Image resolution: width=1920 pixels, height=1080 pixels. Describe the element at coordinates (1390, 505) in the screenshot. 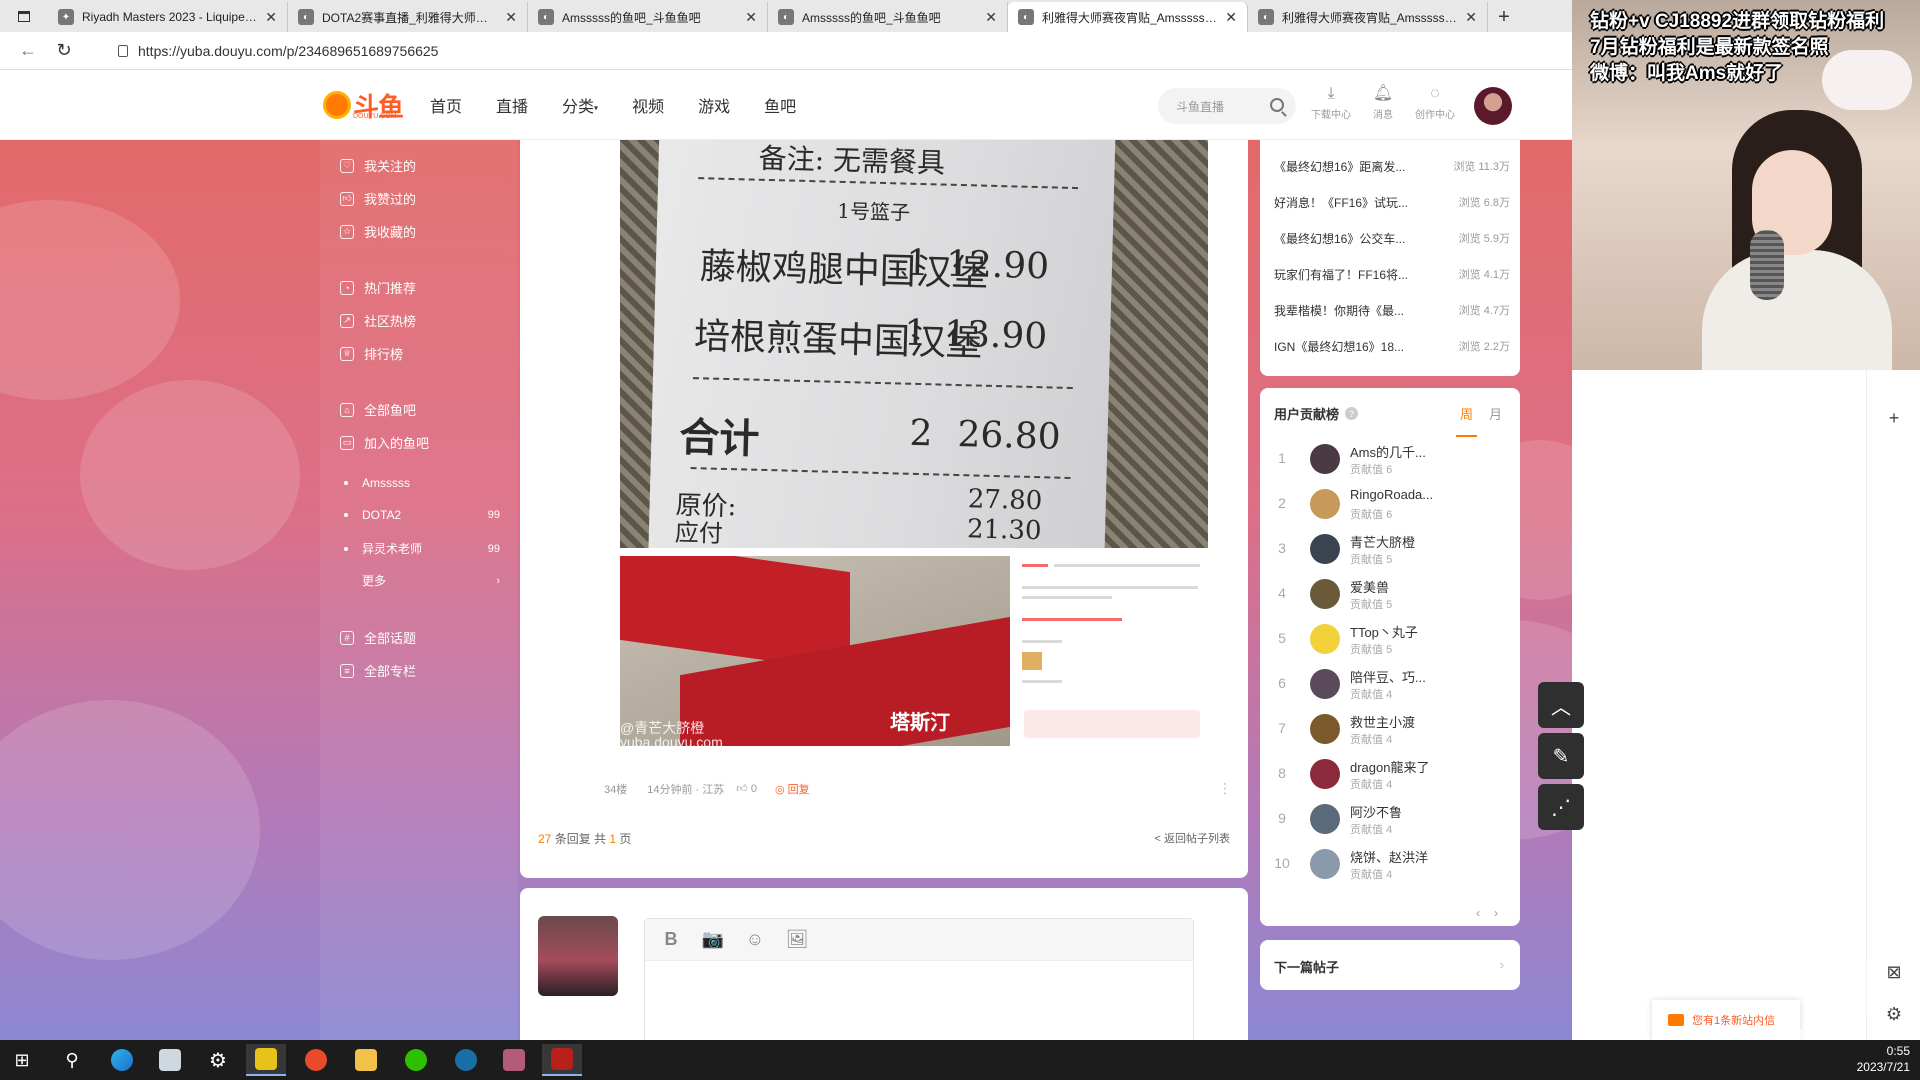

I see `rank-row: 2 RingoRoada... 贡献值 6` at that location.